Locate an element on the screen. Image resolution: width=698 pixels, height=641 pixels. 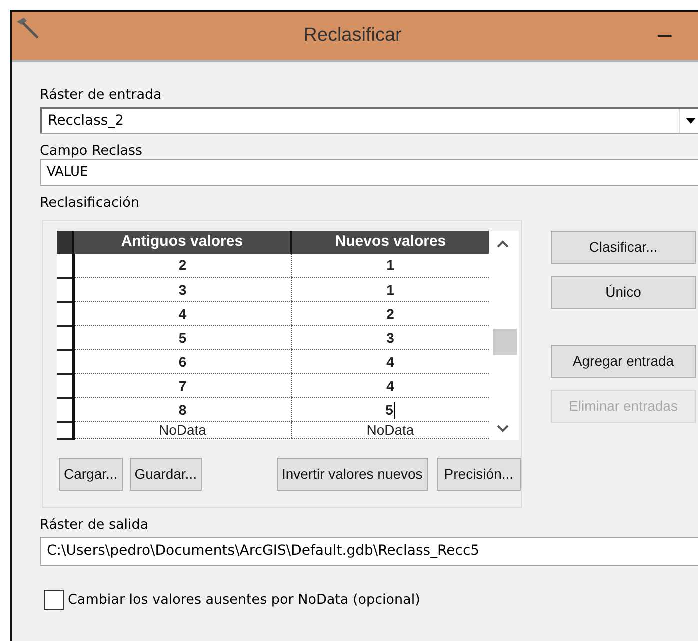
table-cell: 7 is located at coordinates (182, 386).